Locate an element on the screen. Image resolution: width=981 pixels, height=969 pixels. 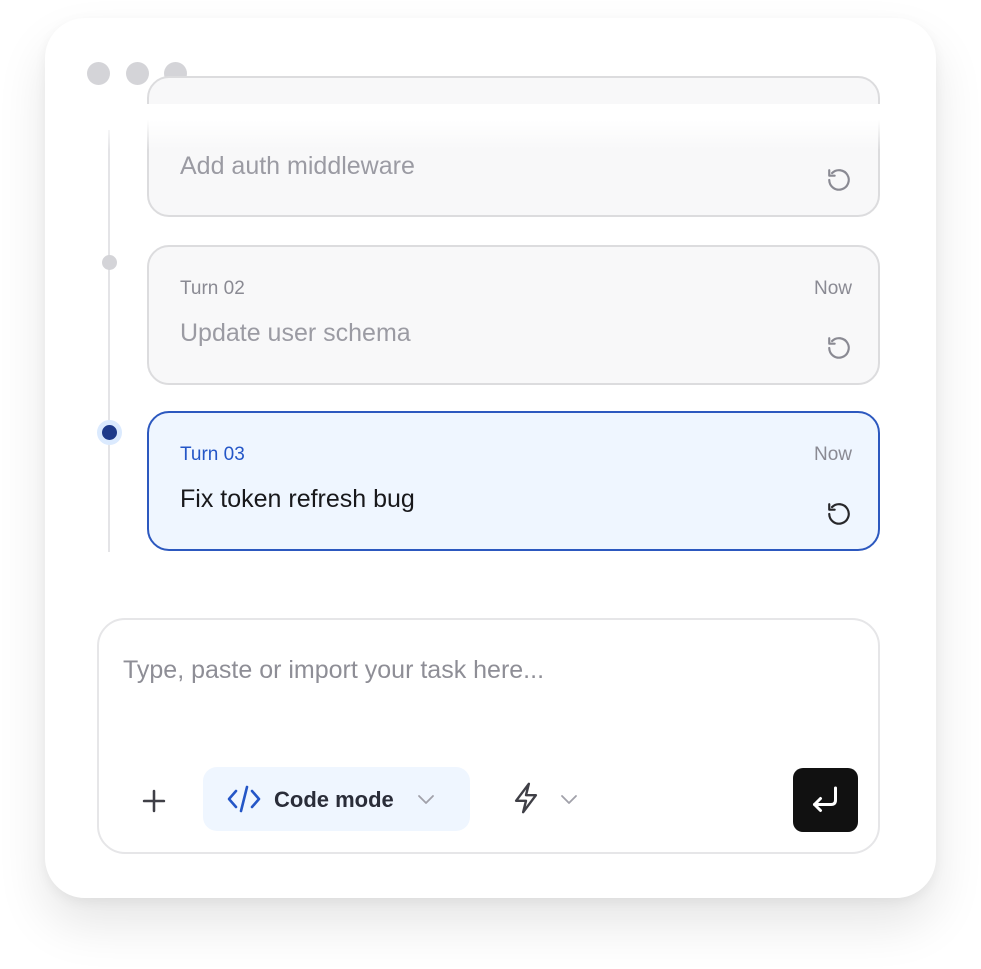
speed-selector-button is located at coordinates (549, 799).